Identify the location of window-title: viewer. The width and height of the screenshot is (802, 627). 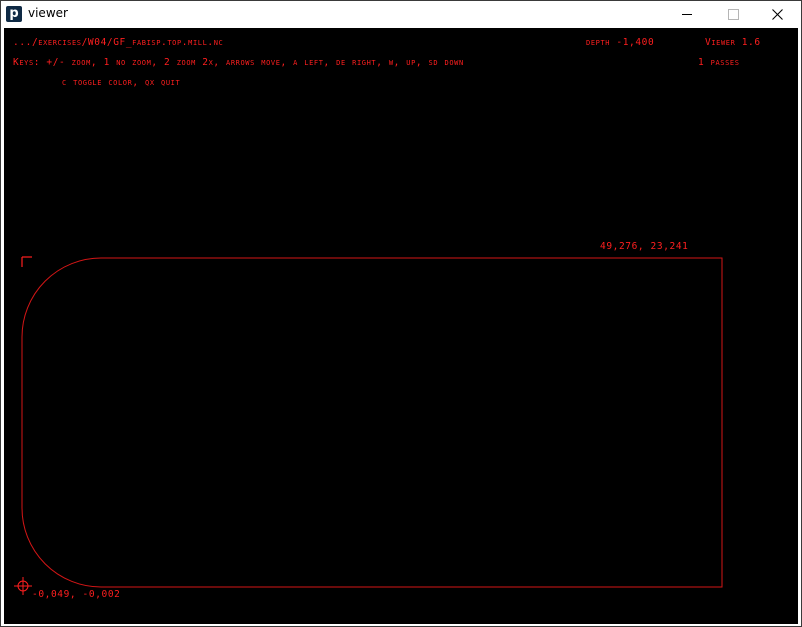
(48, 13).